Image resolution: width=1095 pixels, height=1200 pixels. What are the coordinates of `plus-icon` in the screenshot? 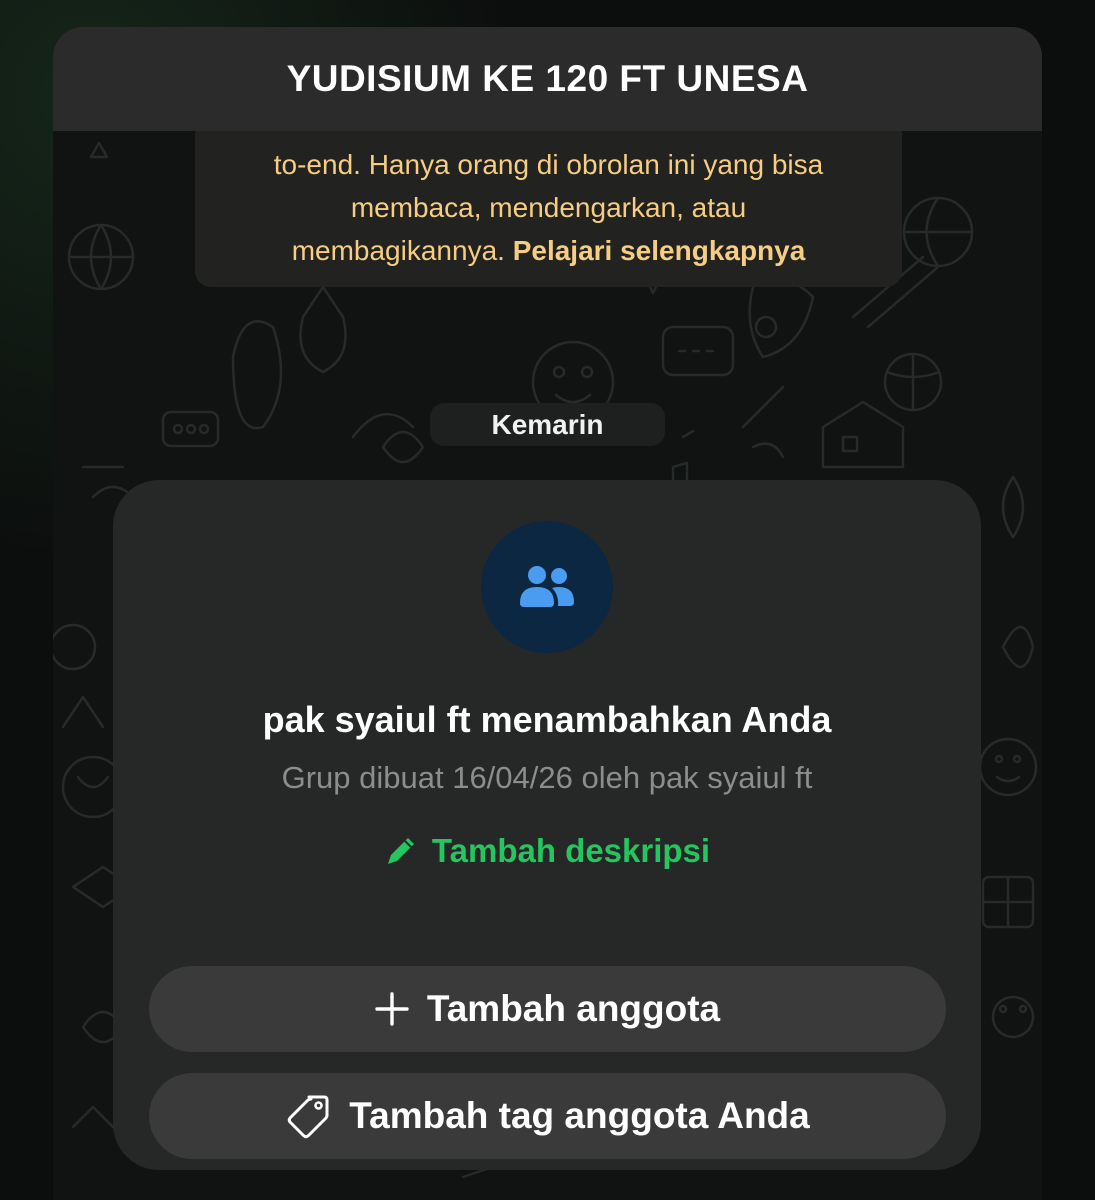 It's located at (392, 1009).